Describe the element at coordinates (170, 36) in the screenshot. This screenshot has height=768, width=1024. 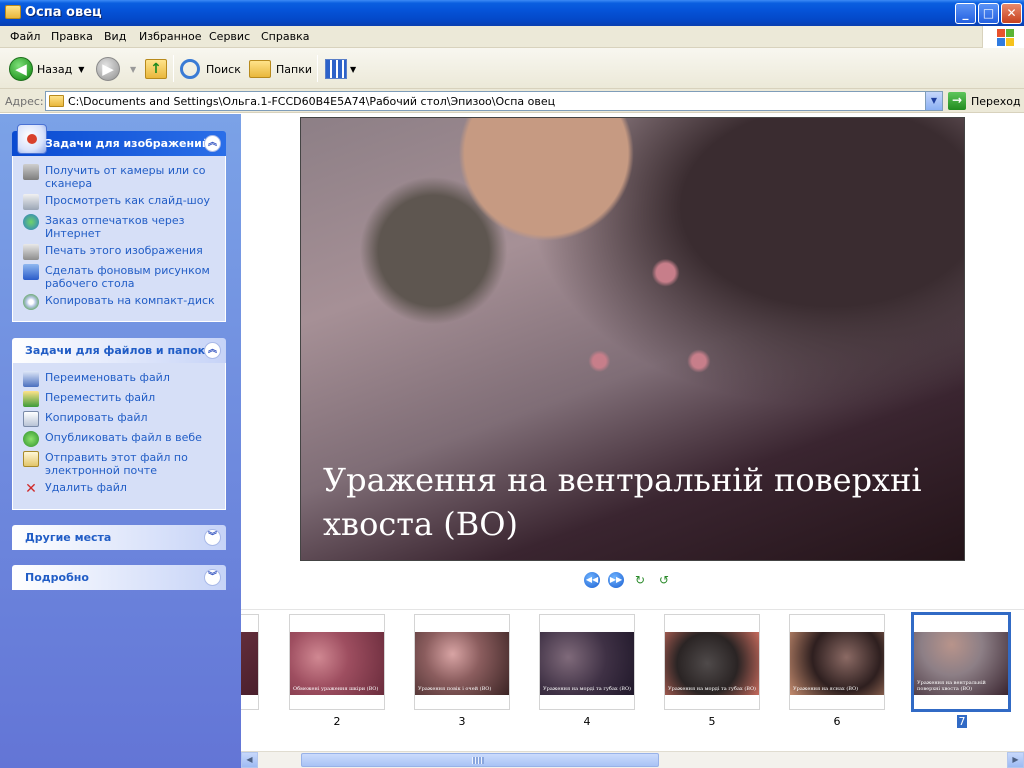
I see `menu-favorites: Избранное` at that location.